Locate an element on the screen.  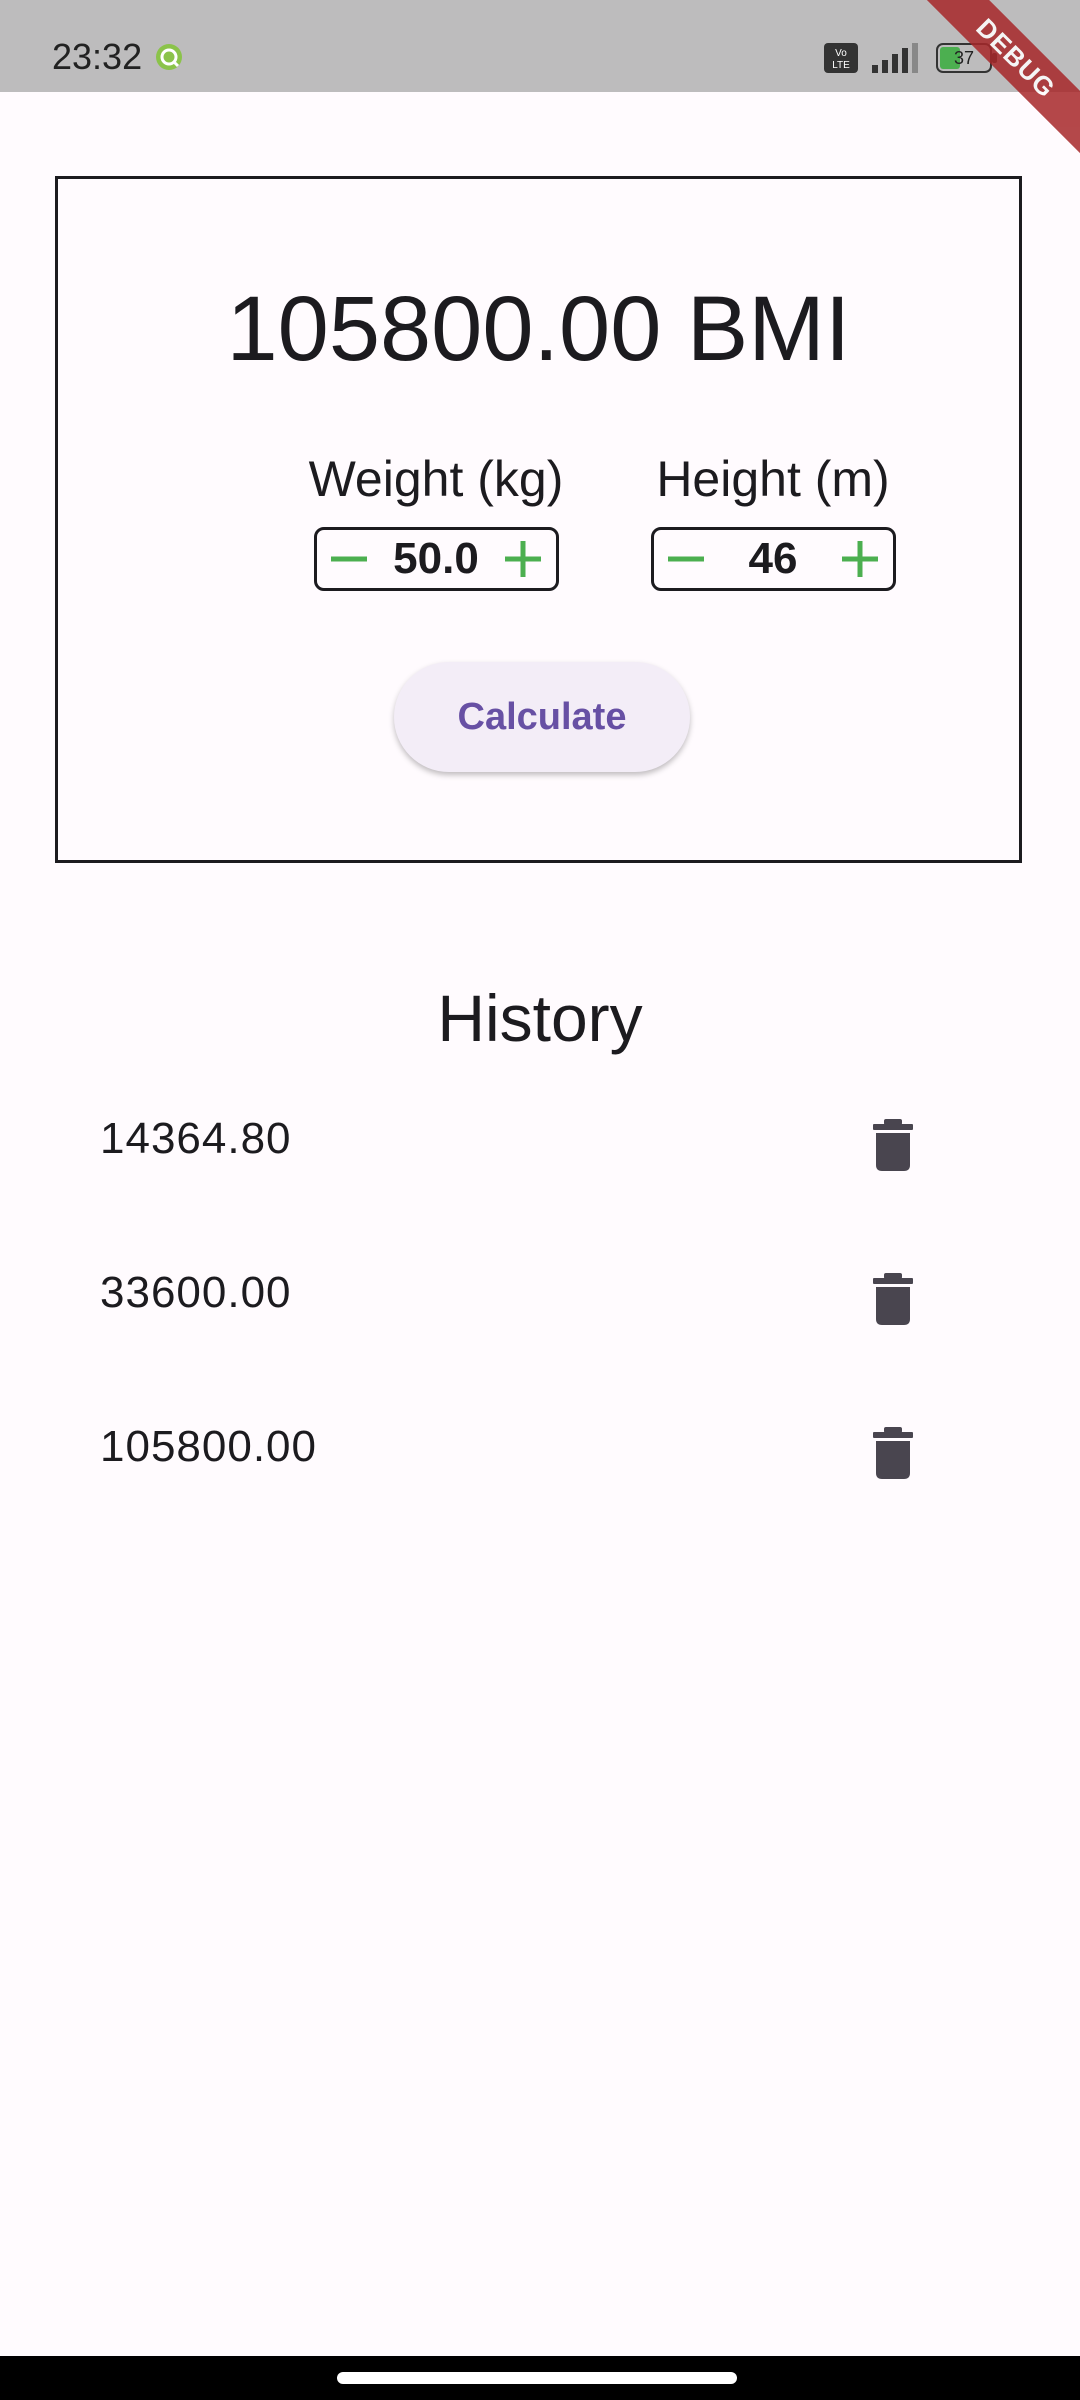
height-decrement-button is located at coordinates (686, 559).